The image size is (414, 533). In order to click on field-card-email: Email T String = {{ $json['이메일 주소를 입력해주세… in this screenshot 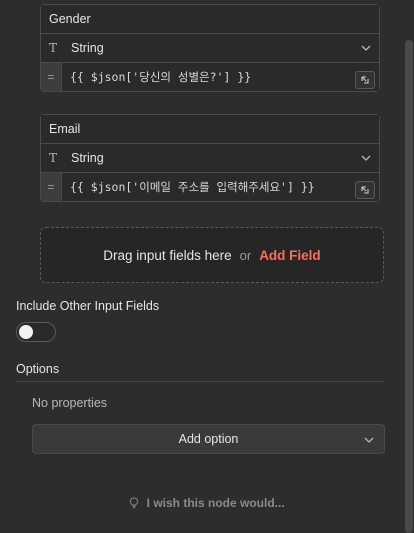, I will do `click(210, 158)`.